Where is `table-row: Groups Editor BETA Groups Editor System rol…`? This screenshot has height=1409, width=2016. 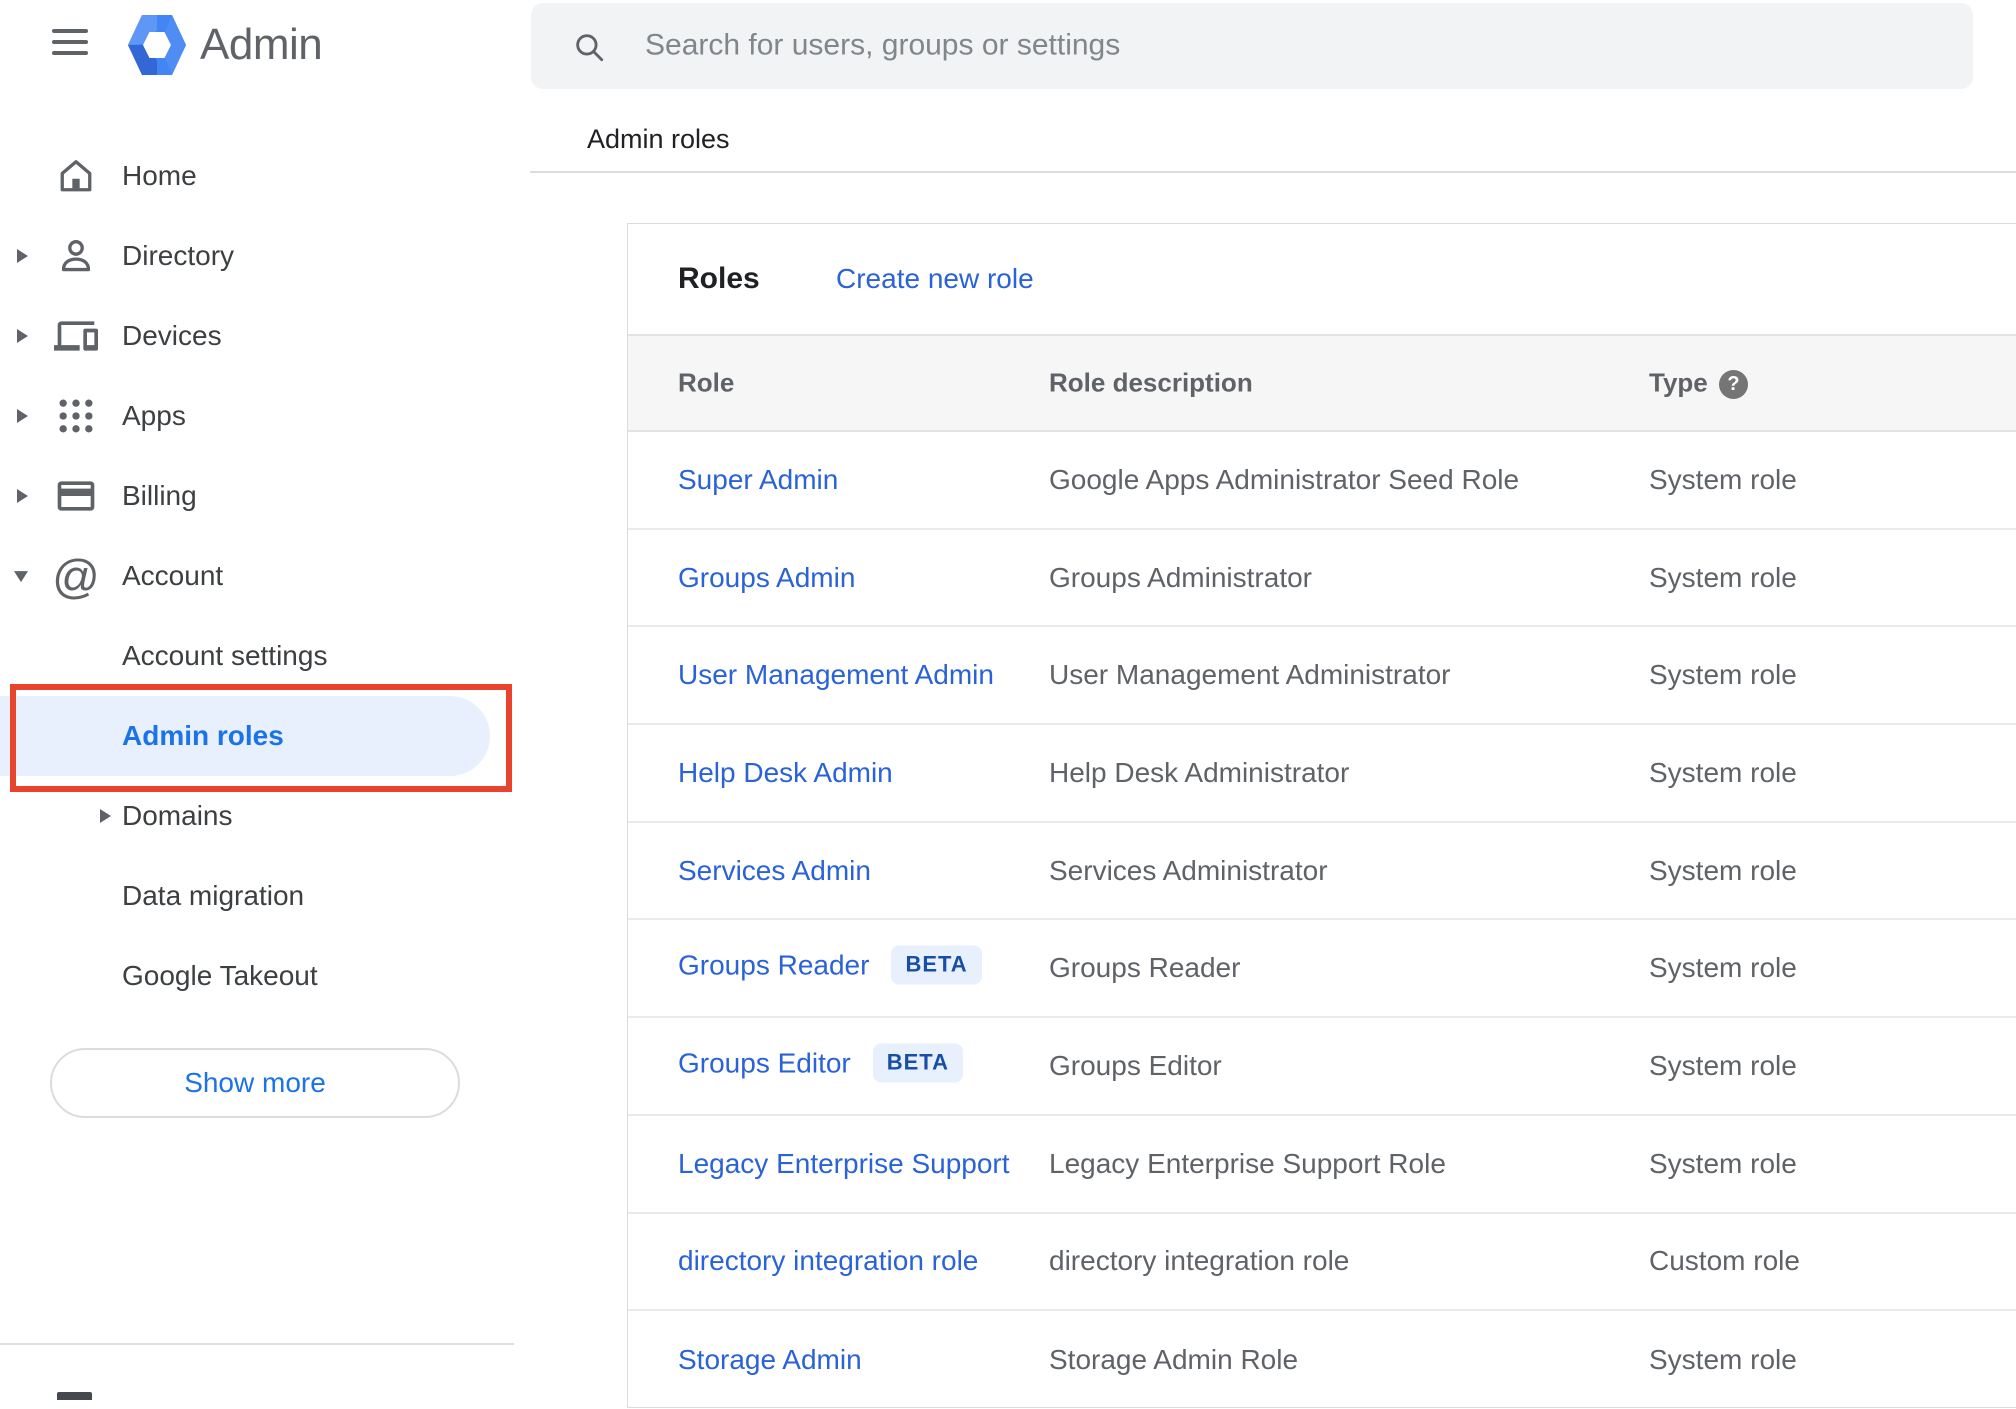
table-row: Groups Editor BETA Groups Editor System rol… is located at coordinates (1322, 1067).